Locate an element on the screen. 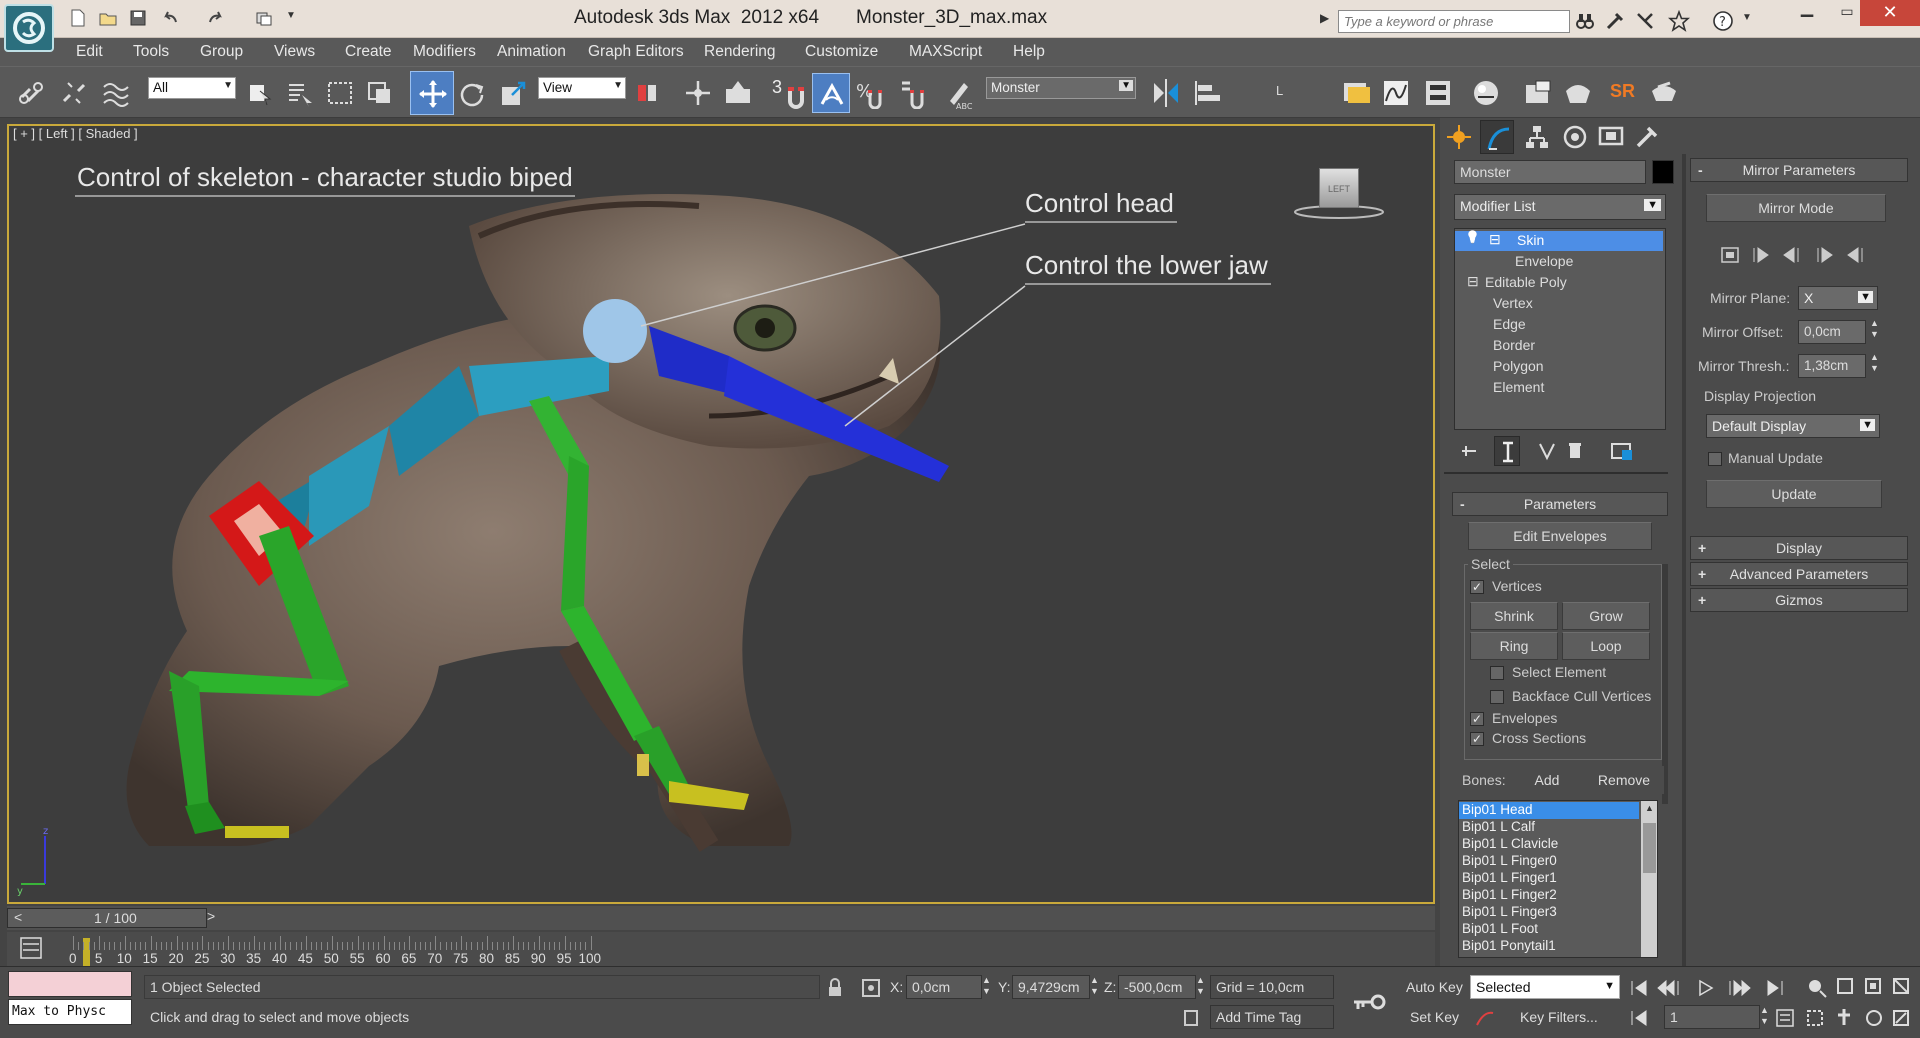 This screenshot has width=1920, height=1038. menu-tools: Tools is located at coordinates (151, 52).